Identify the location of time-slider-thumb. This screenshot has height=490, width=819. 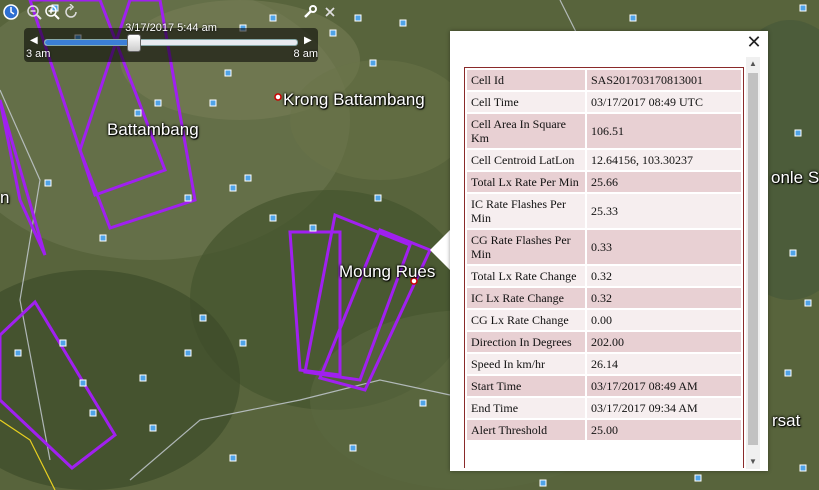
(134, 43).